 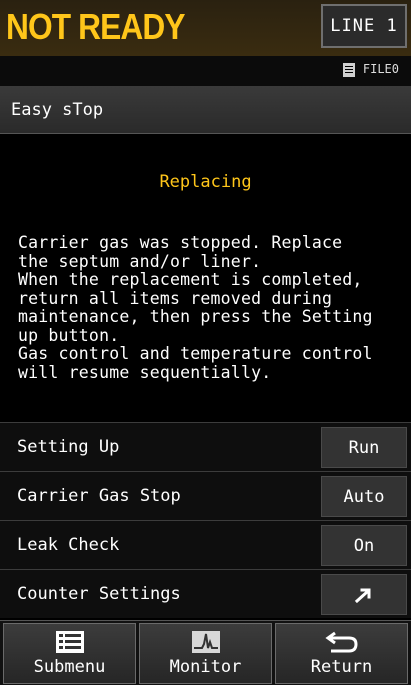 I want to click on counter-settings-button, so click(x=364, y=594).